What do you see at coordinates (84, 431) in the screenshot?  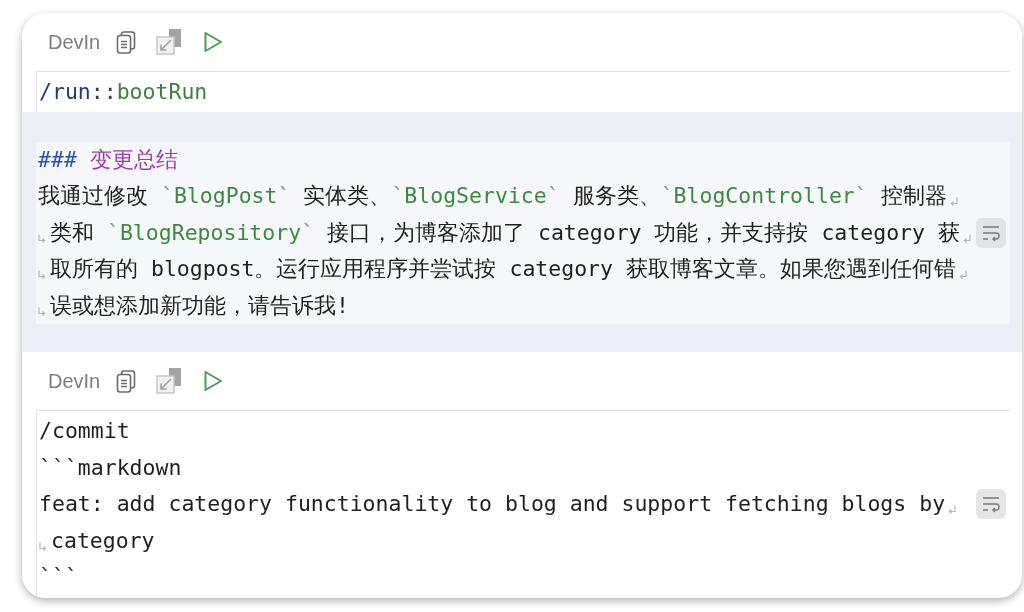 I see `code-line: /commit` at bounding box center [84, 431].